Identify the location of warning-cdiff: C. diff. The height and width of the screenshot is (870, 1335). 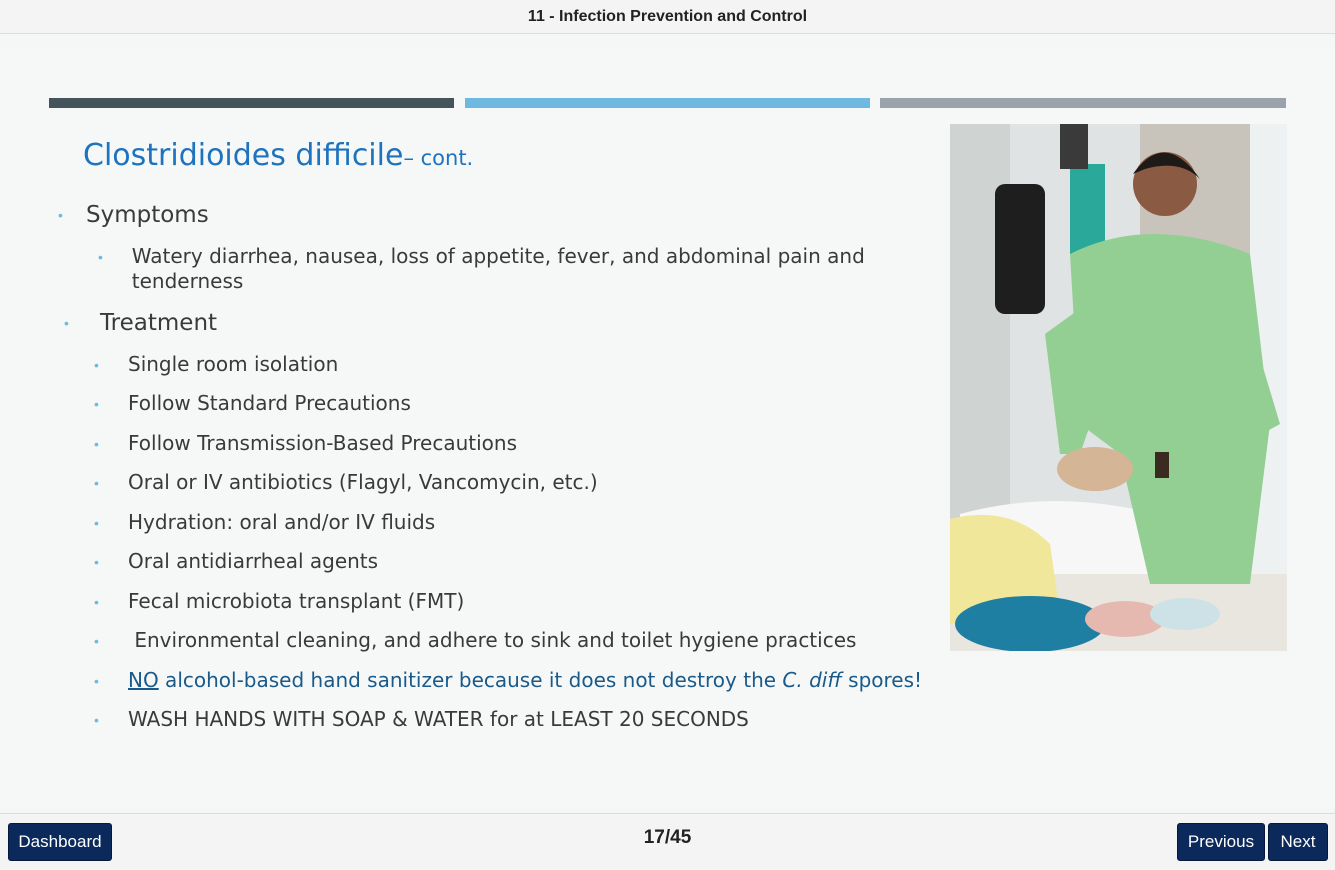
(812, 680).